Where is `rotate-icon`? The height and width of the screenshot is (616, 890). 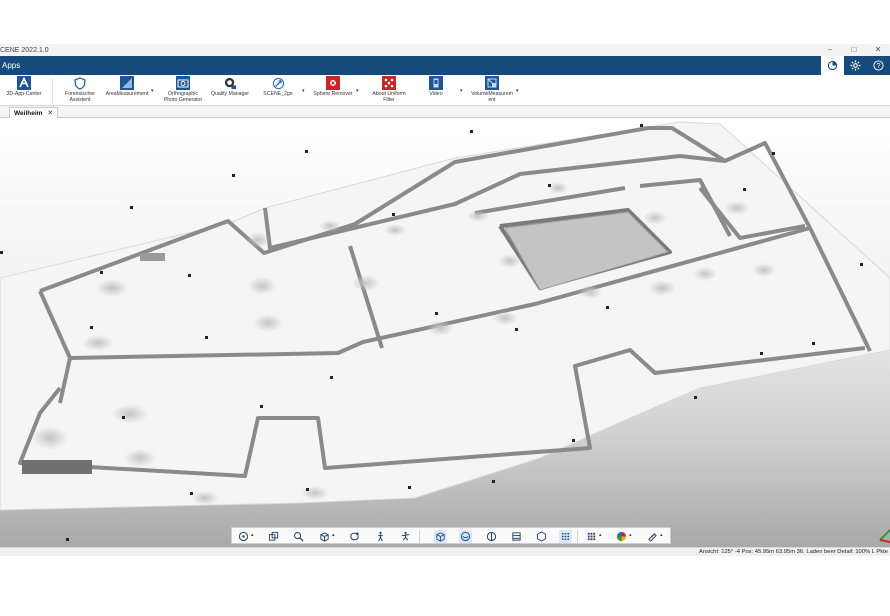
rotate-icon is located at coordinates (354, 536).